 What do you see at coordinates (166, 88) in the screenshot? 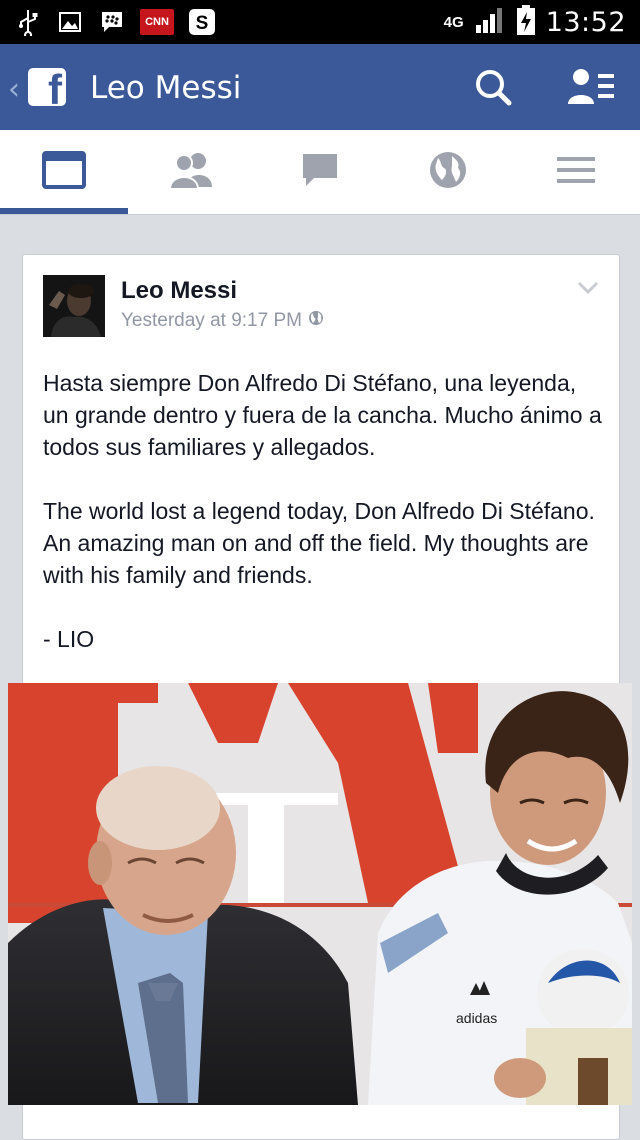
I see `page-title: Leo Messi` at bounding box center [166, 88].